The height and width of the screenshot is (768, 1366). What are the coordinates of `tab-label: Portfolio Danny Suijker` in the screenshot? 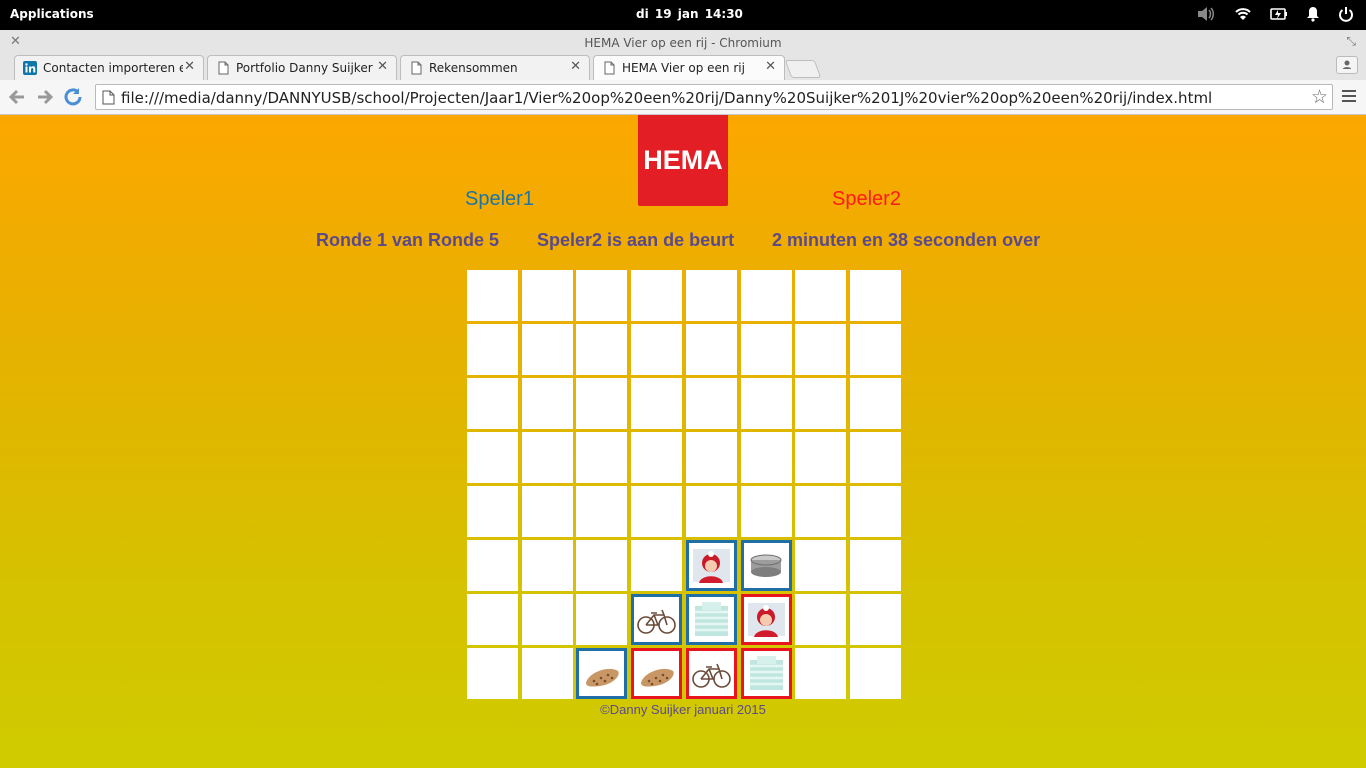 It's located at (304, 68).